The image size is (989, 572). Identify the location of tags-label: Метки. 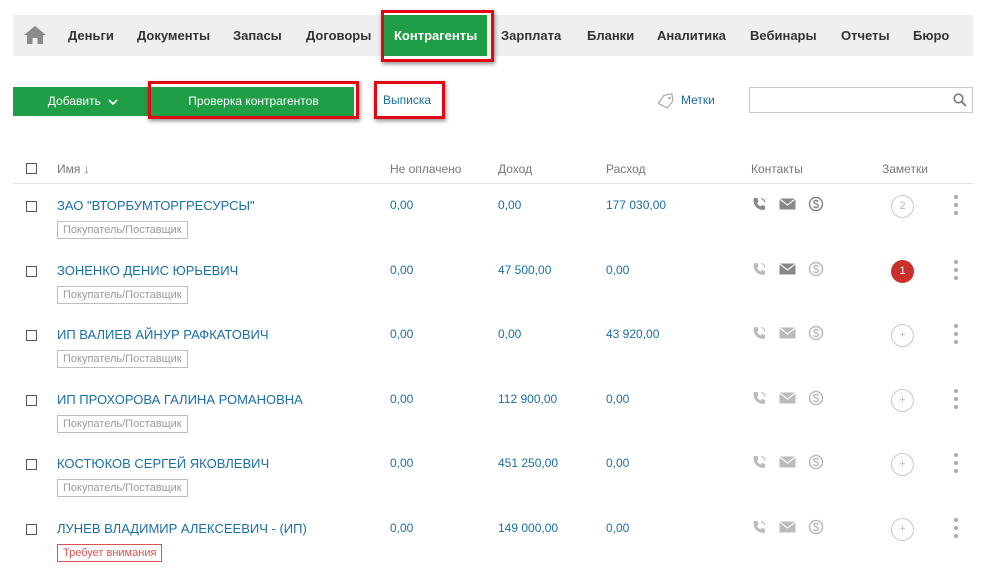
(698, 100).